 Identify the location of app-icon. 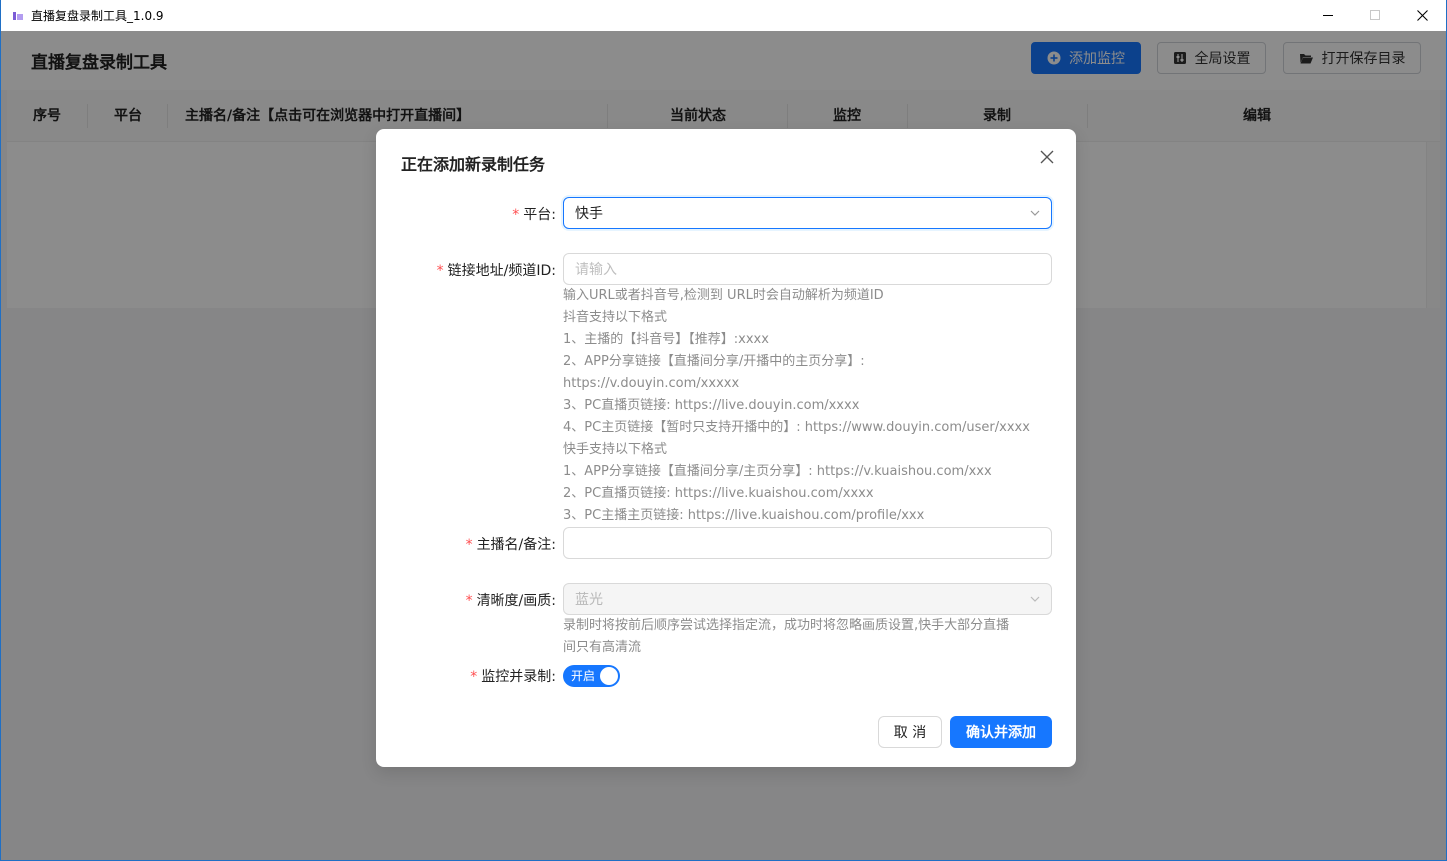
(18, 16).